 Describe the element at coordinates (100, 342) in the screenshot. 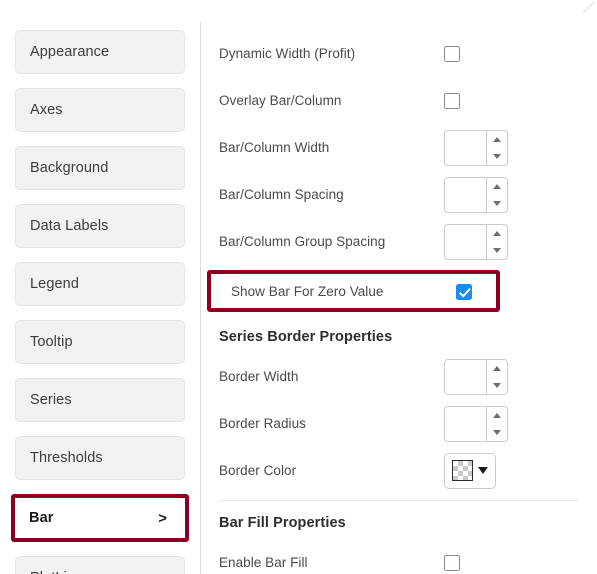

I see `sidebar-item-tooltip: Tooltip` at that location.